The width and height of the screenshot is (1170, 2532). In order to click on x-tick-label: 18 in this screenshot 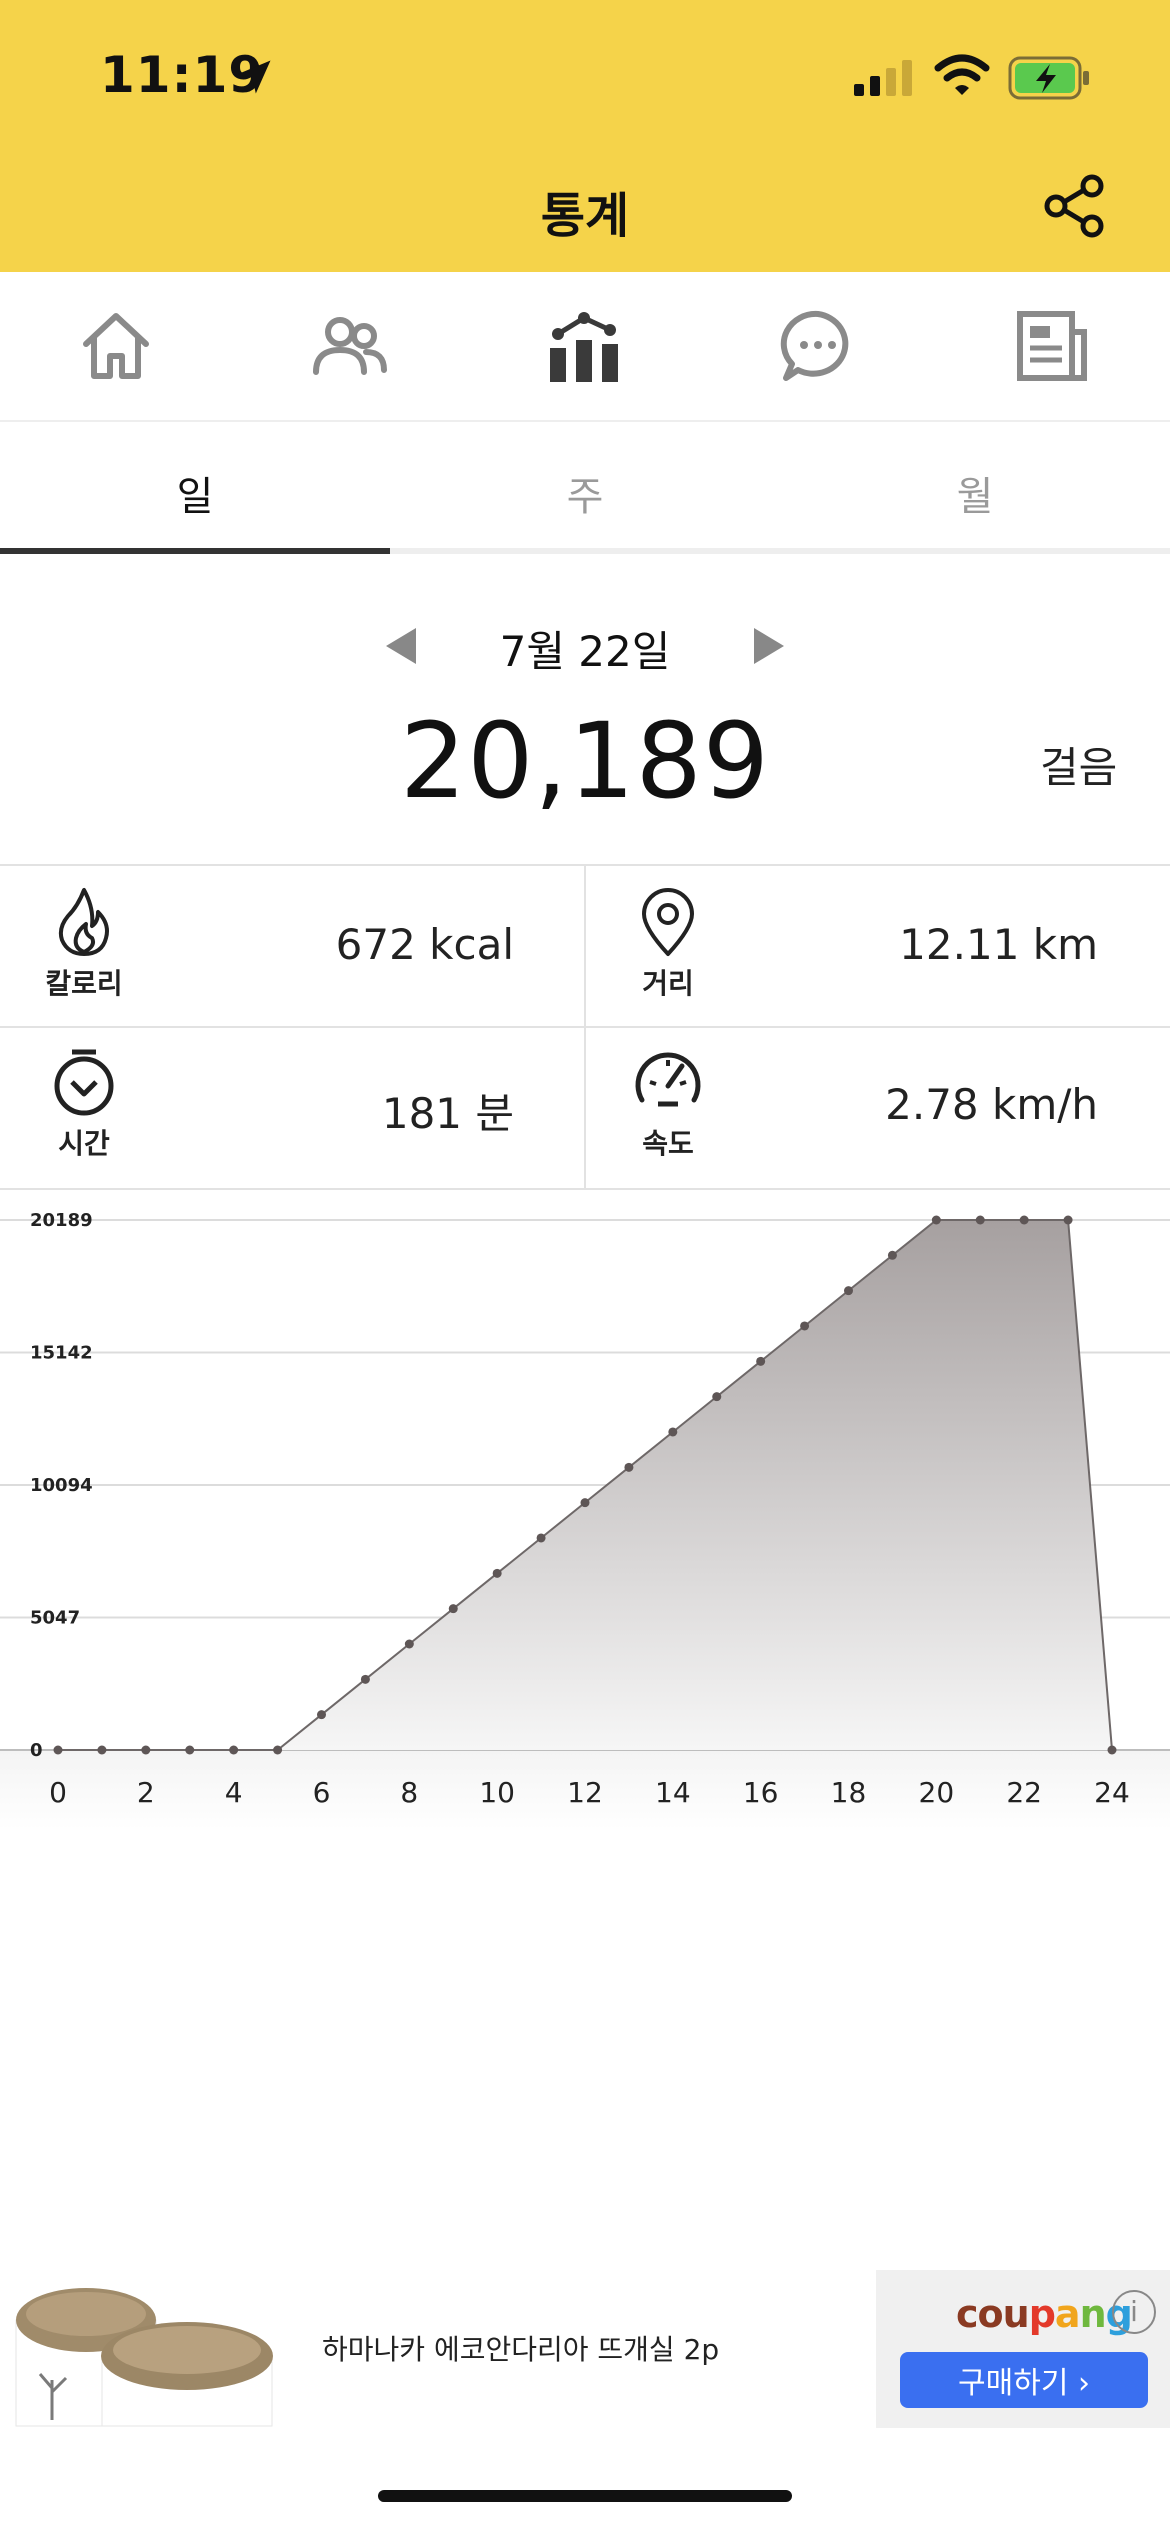, I will do `click(849, 1792)`.